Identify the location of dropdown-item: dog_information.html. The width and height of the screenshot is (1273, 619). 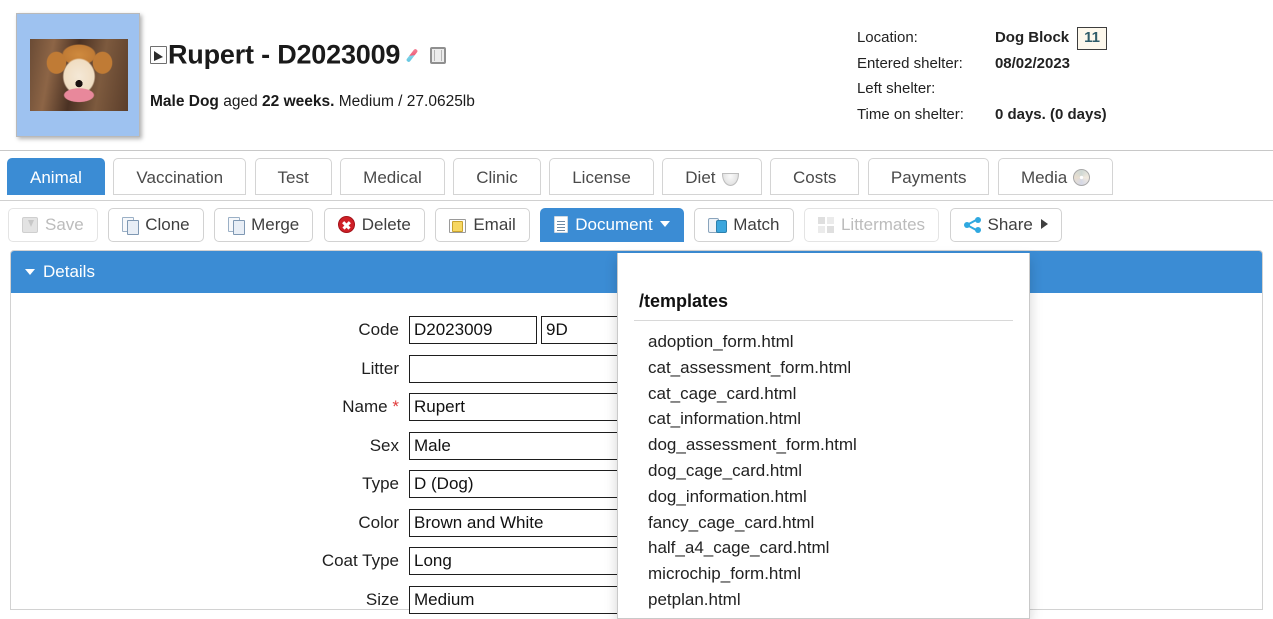
(823, 497).